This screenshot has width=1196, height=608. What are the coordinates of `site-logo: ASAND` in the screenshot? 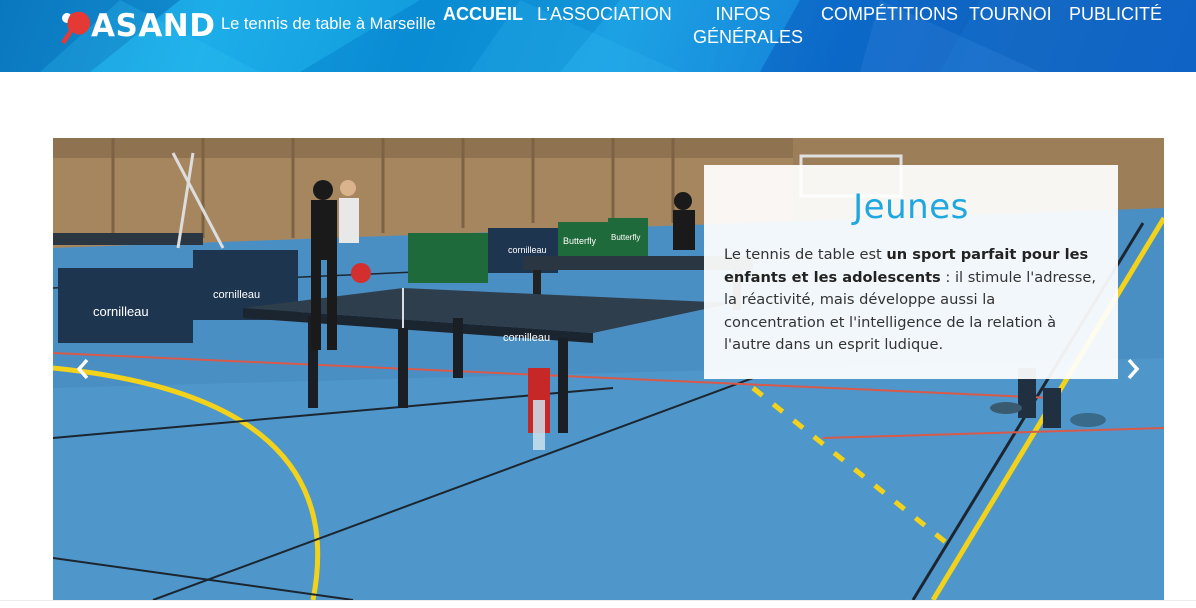 It's located at (136, 26).